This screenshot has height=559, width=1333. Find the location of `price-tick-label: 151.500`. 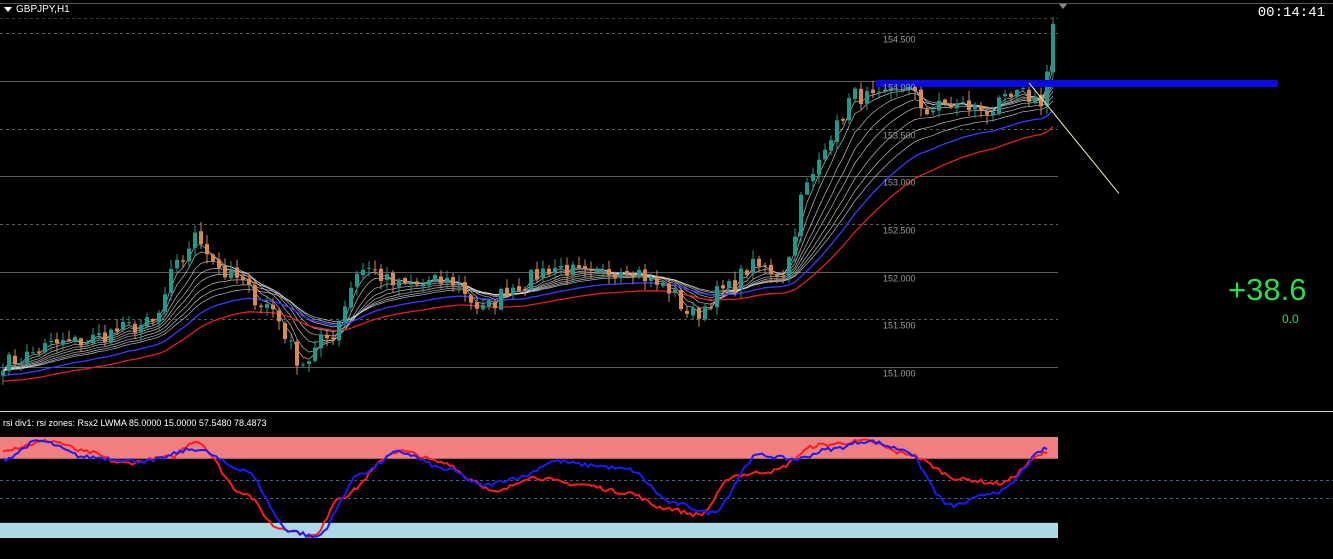

price-tick-label: 151.500 is located at coordinates (899, 326).